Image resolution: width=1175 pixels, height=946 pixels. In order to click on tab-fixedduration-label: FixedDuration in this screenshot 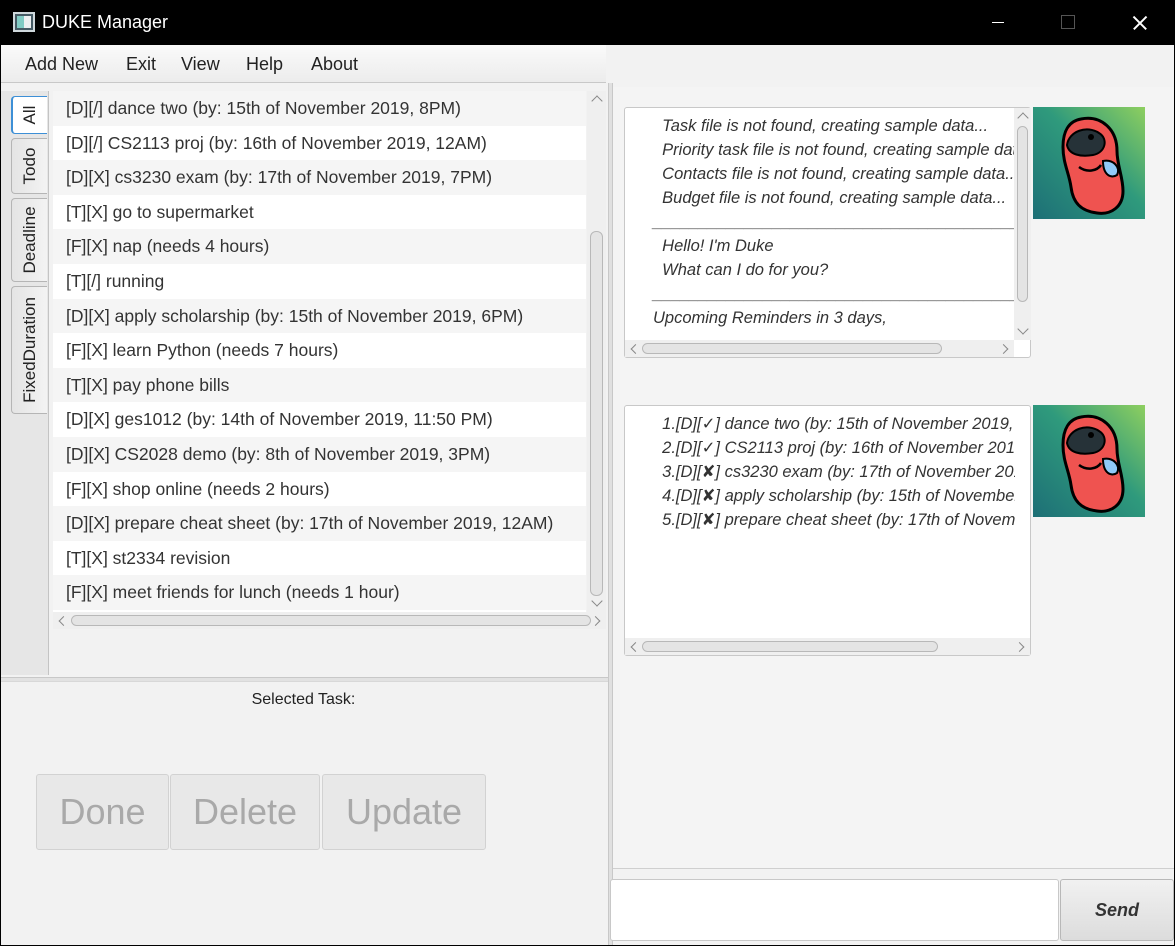, I will do `click(29, 350)`.